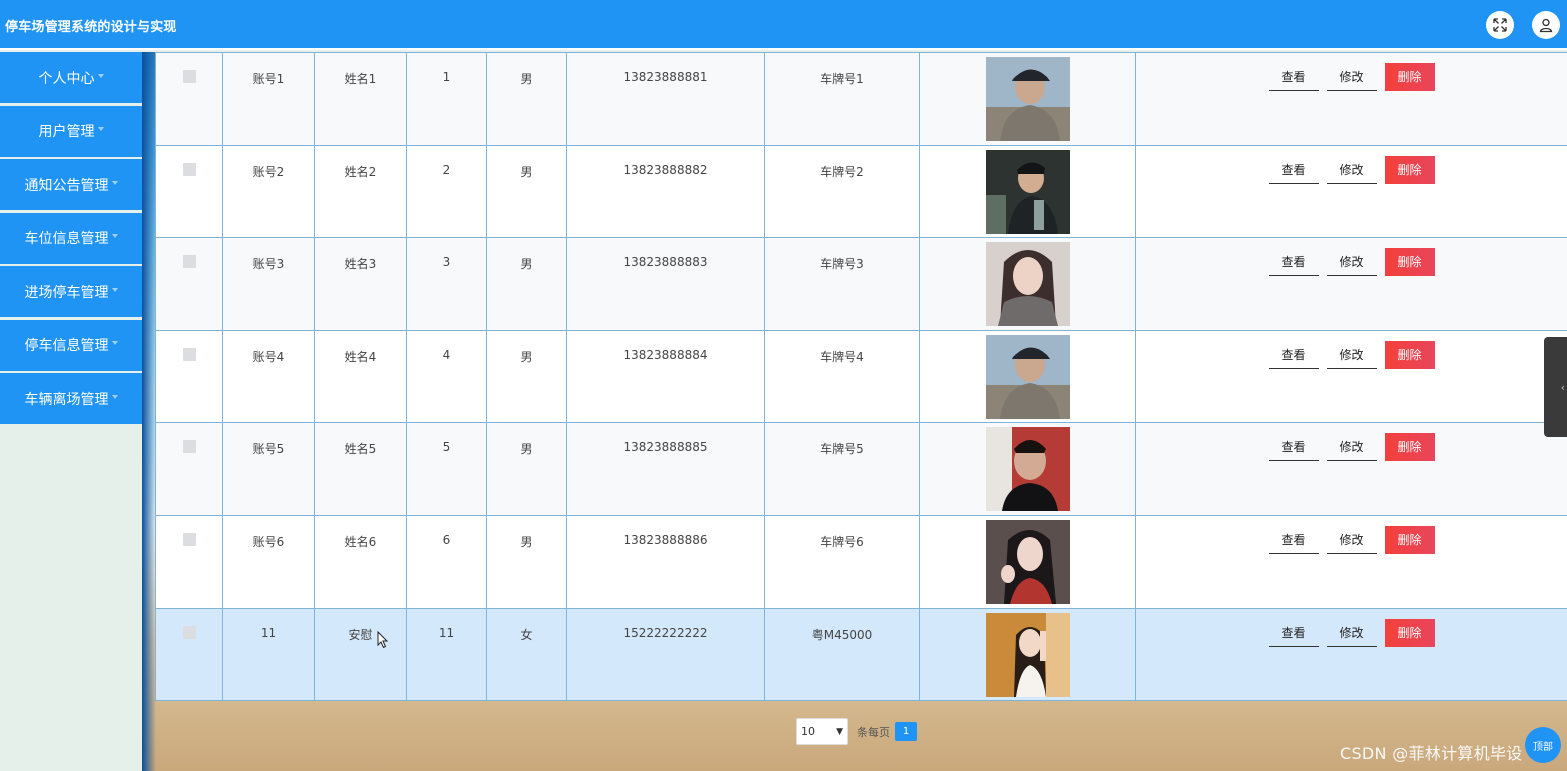  I want to click on edge-shadow, so click(149, 411).